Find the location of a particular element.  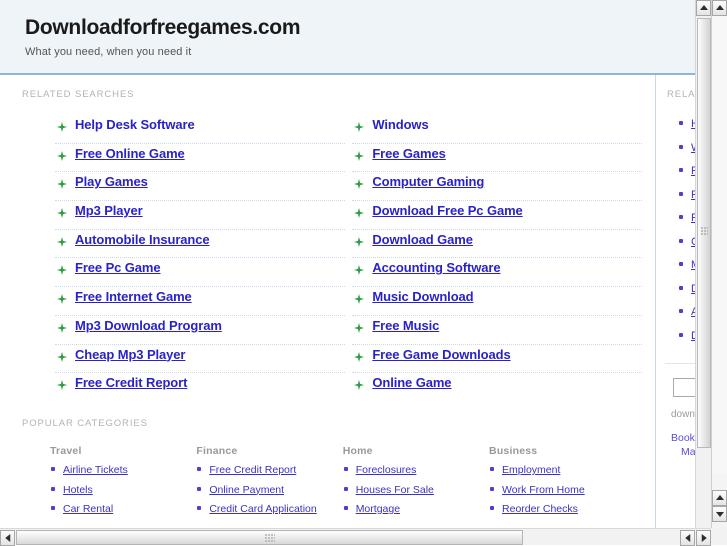

category-link: Employment is located at coordinates (531, 470).